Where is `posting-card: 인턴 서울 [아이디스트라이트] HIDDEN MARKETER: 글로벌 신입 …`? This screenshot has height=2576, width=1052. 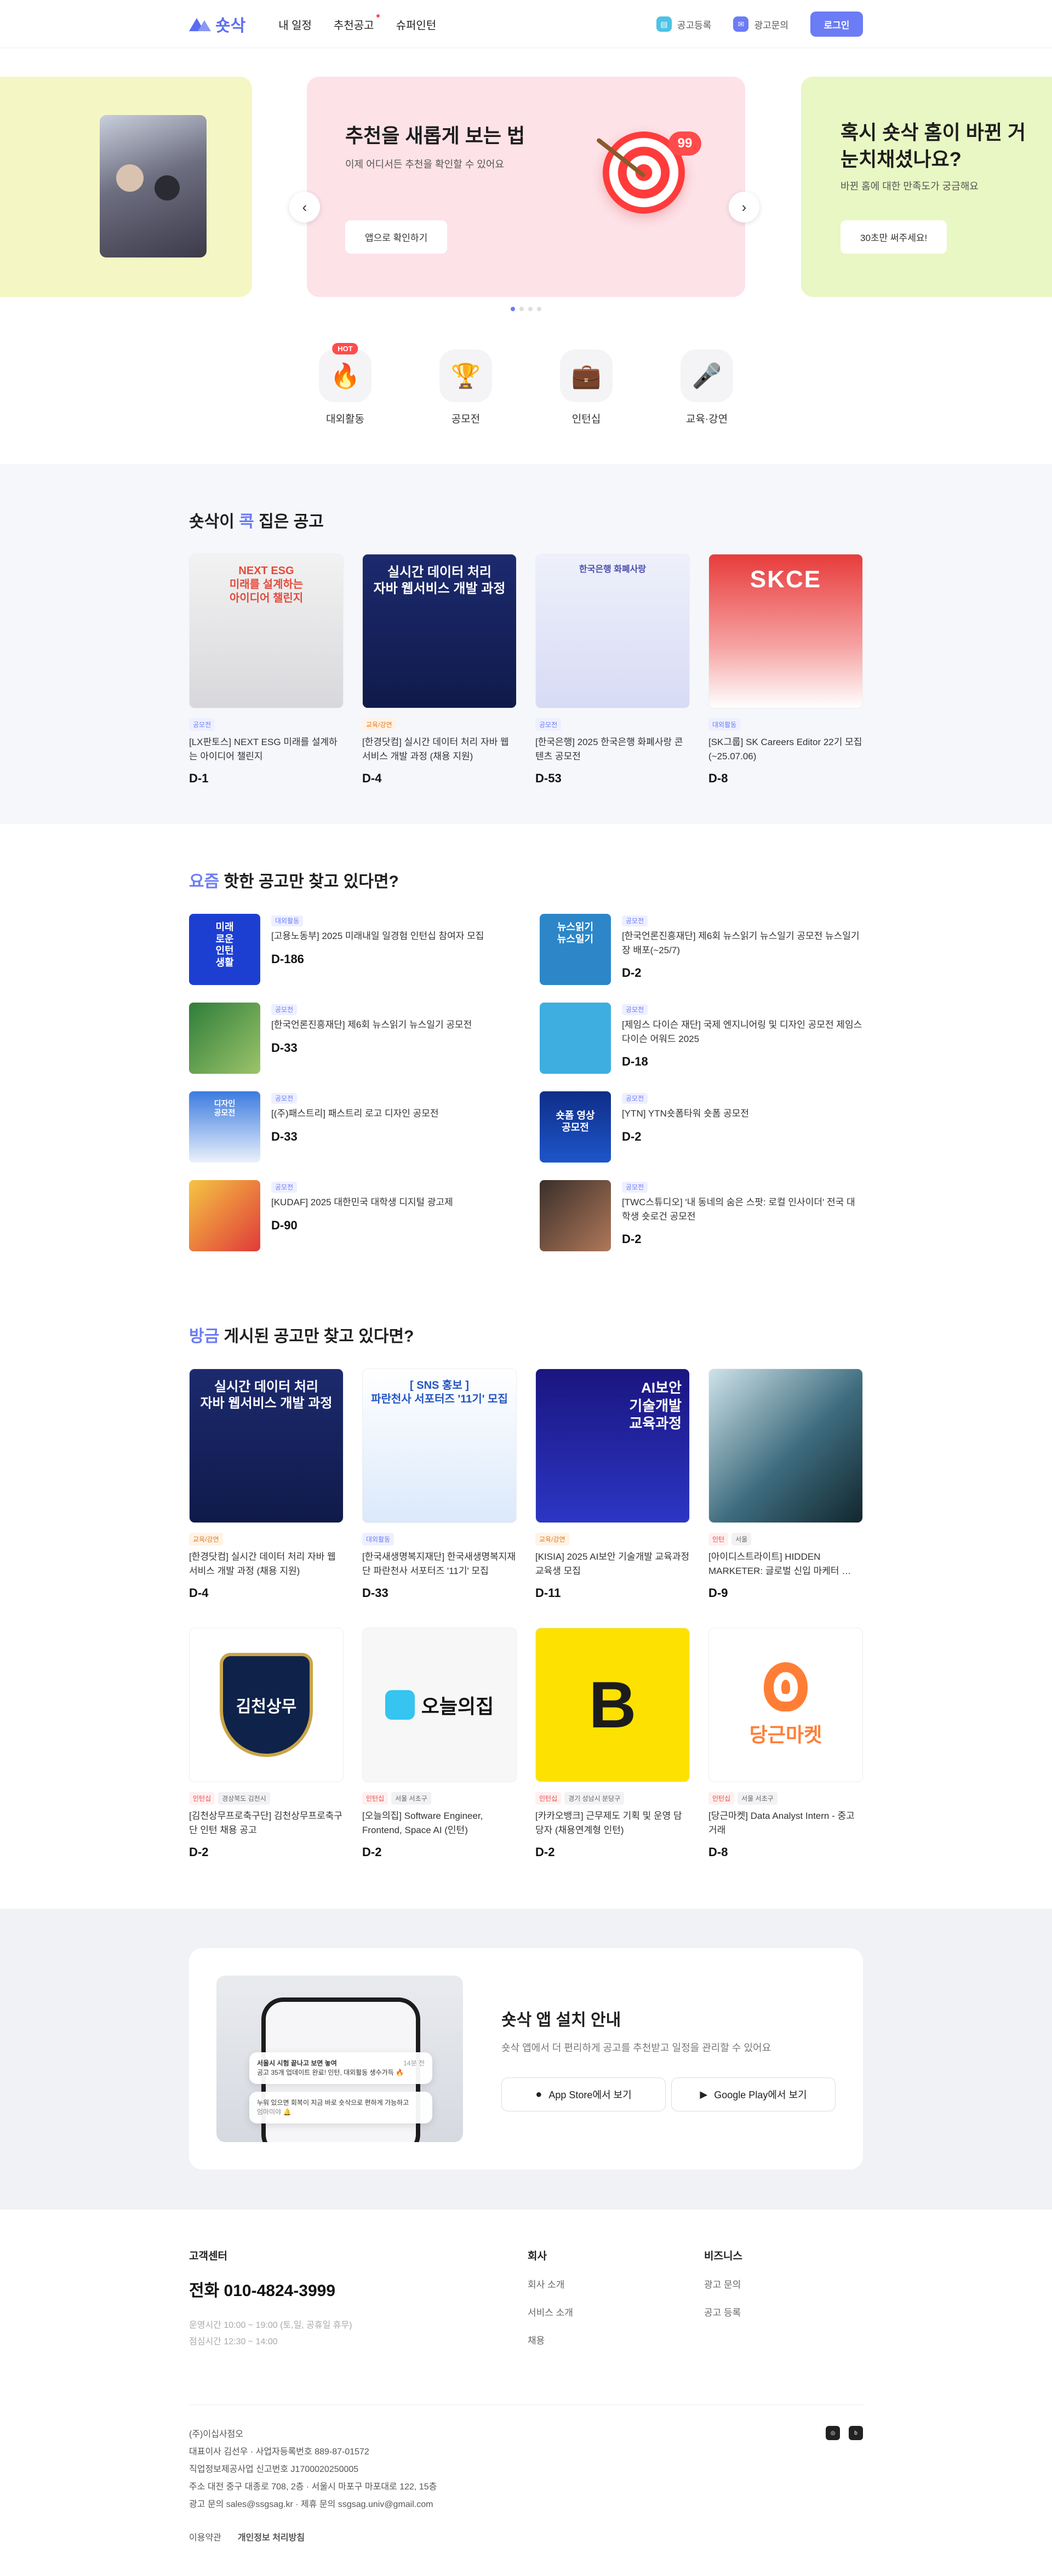 posting-card: 인턴 서울 [아이디스트라이트] HIDDEN MARKETER: 글로벌 신입 … is located at coordinates (785, 1484).